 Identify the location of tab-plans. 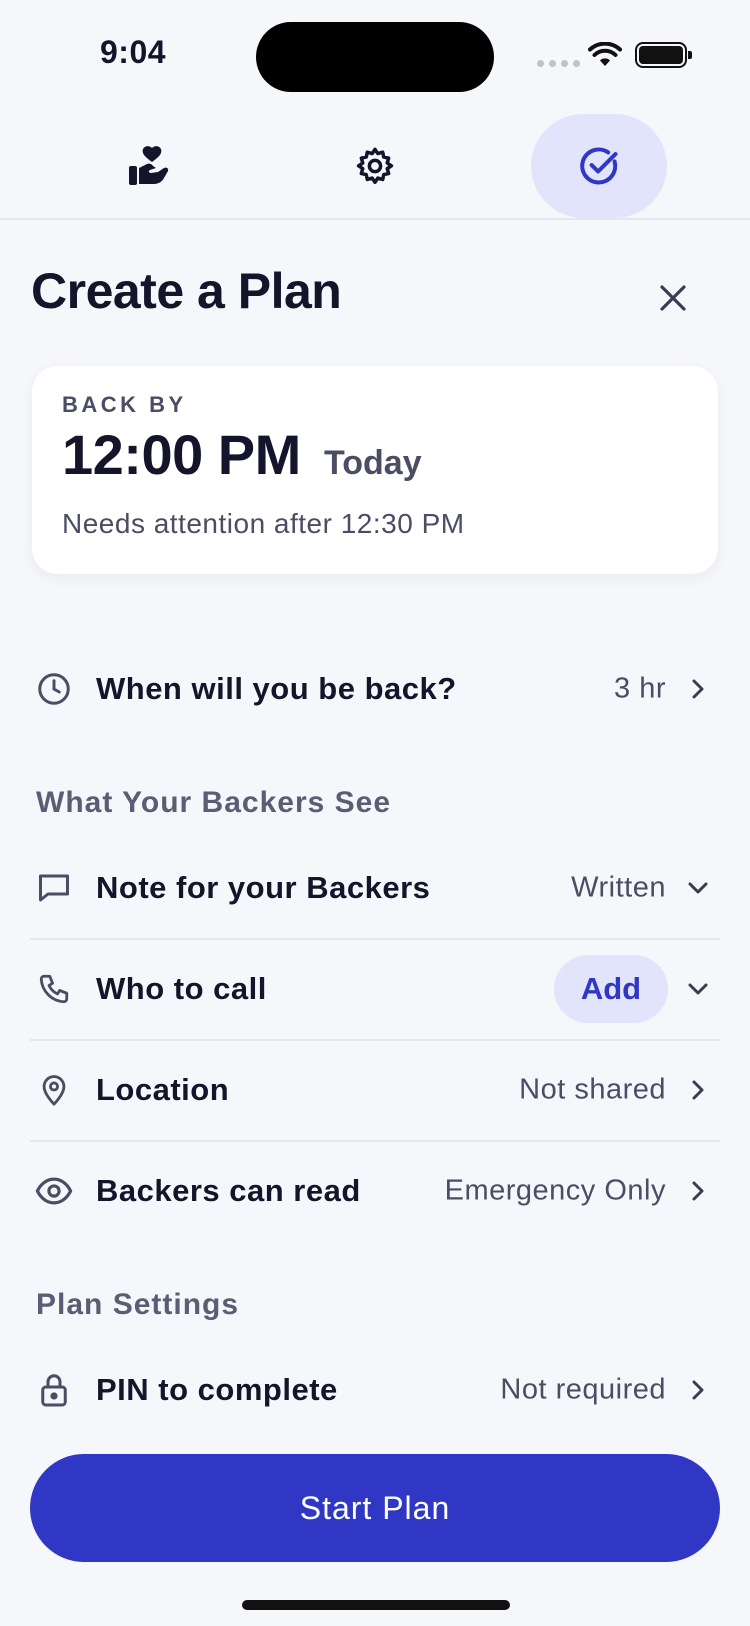
(599, 166).